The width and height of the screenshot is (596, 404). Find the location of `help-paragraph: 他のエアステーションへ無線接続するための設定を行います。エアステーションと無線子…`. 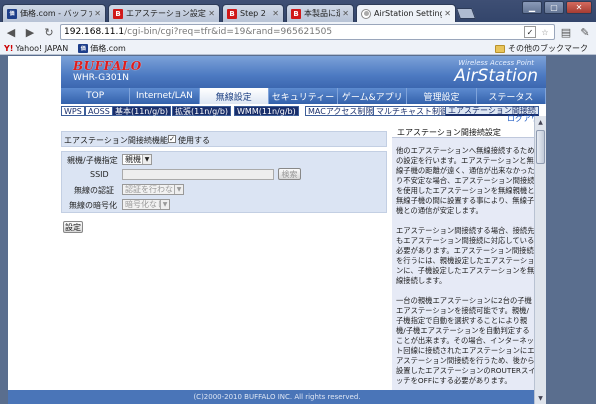

help-paragraph: 他のエアステーションへ無線接続するための設定を行います。エアステーションと無線子… is located at coordinates (465, 180).